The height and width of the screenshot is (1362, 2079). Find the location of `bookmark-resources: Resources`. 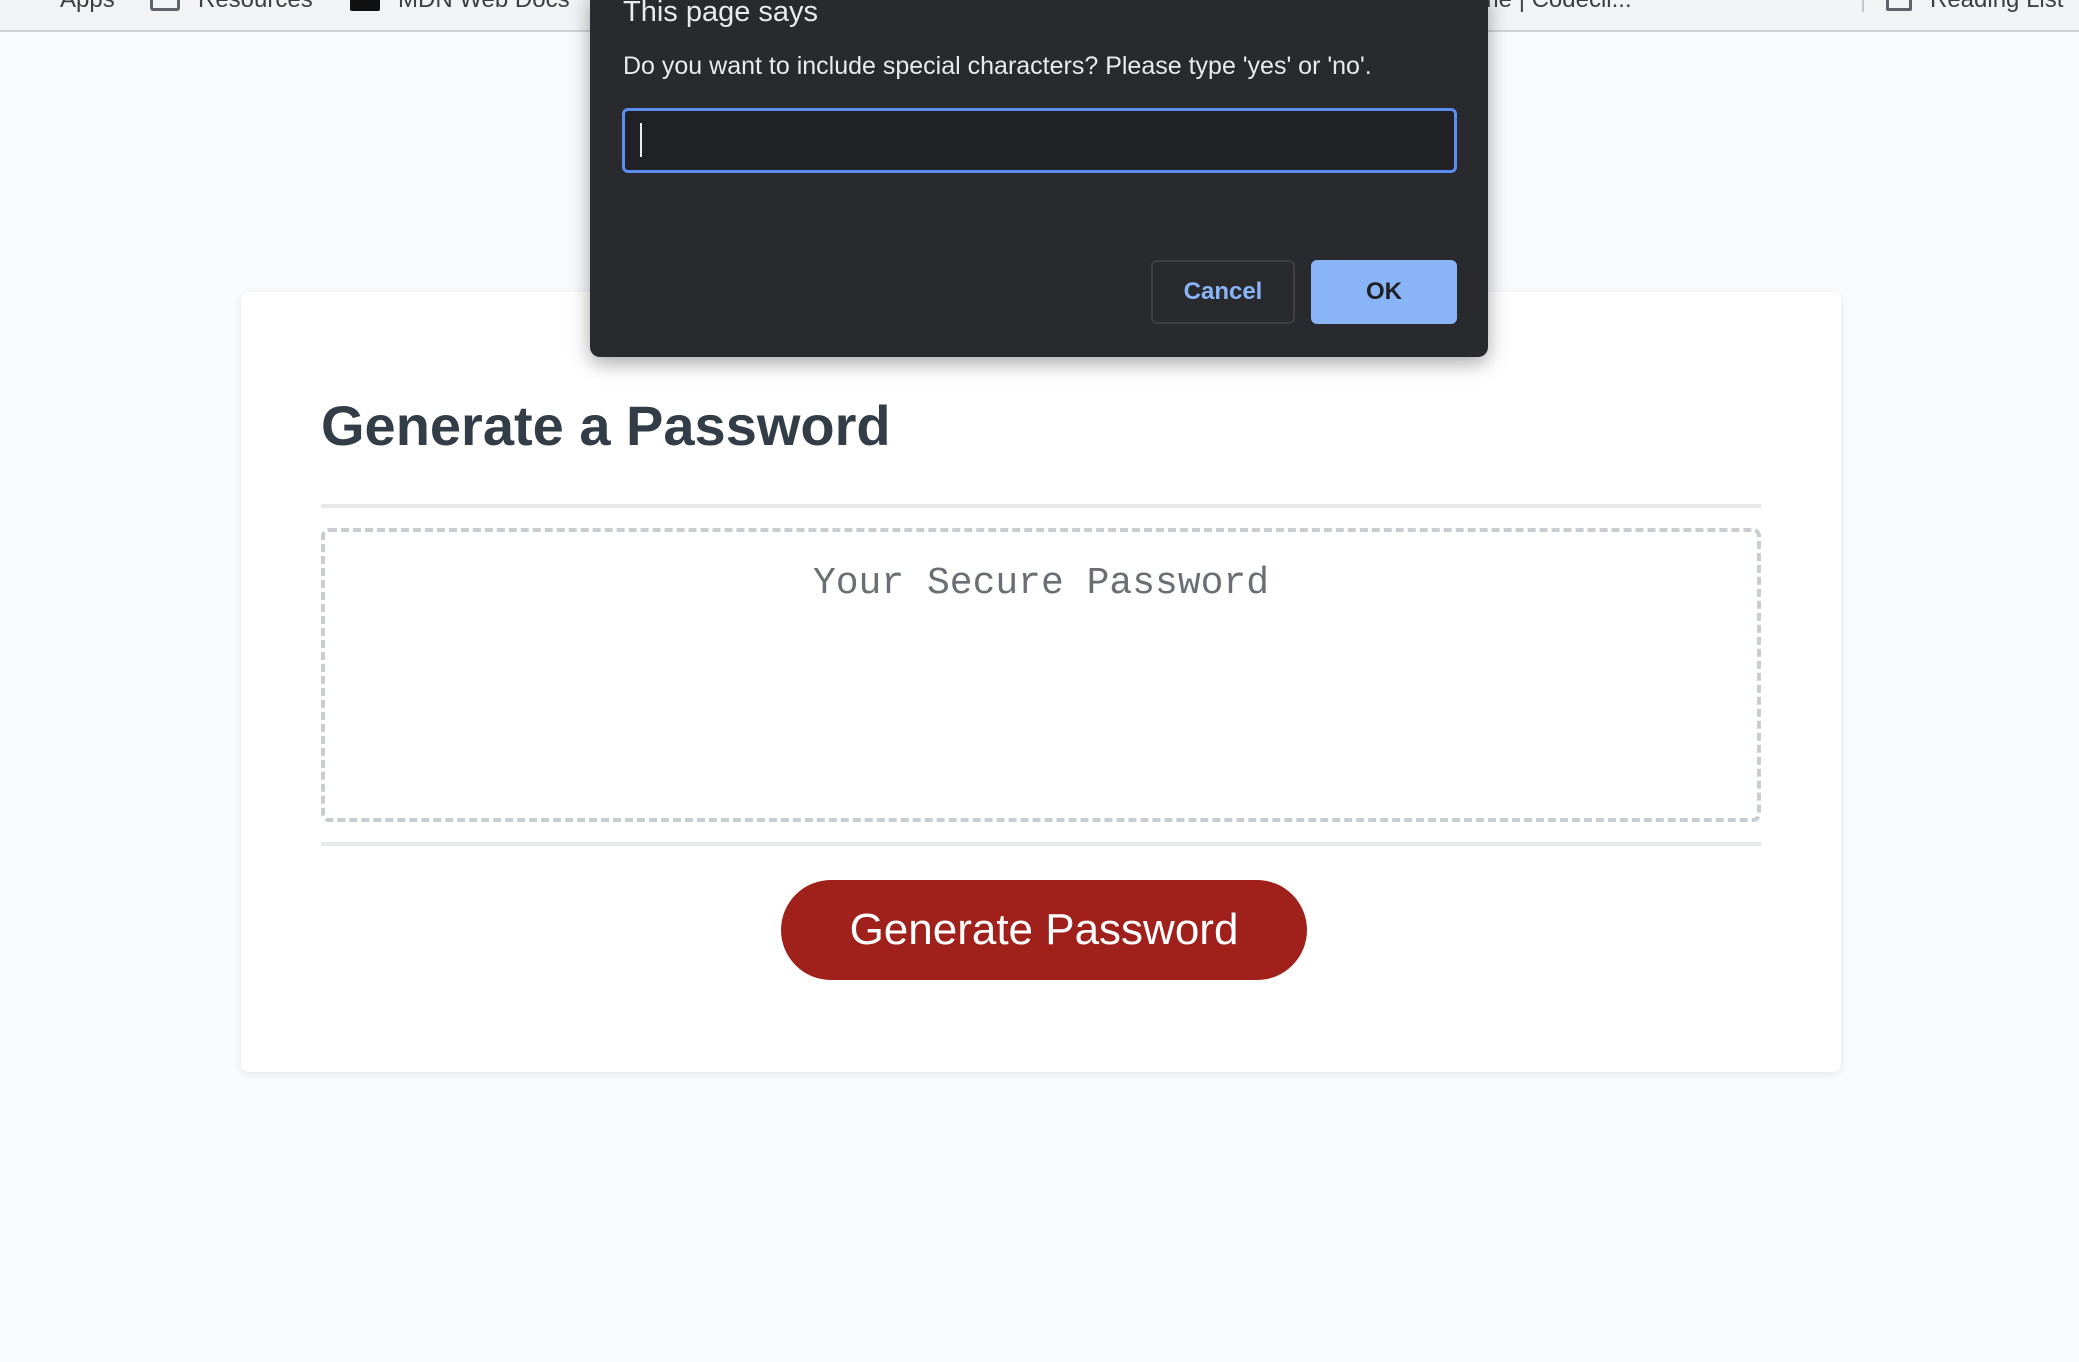

bookmark-resources: Resources is located at coordinates (231, 7).